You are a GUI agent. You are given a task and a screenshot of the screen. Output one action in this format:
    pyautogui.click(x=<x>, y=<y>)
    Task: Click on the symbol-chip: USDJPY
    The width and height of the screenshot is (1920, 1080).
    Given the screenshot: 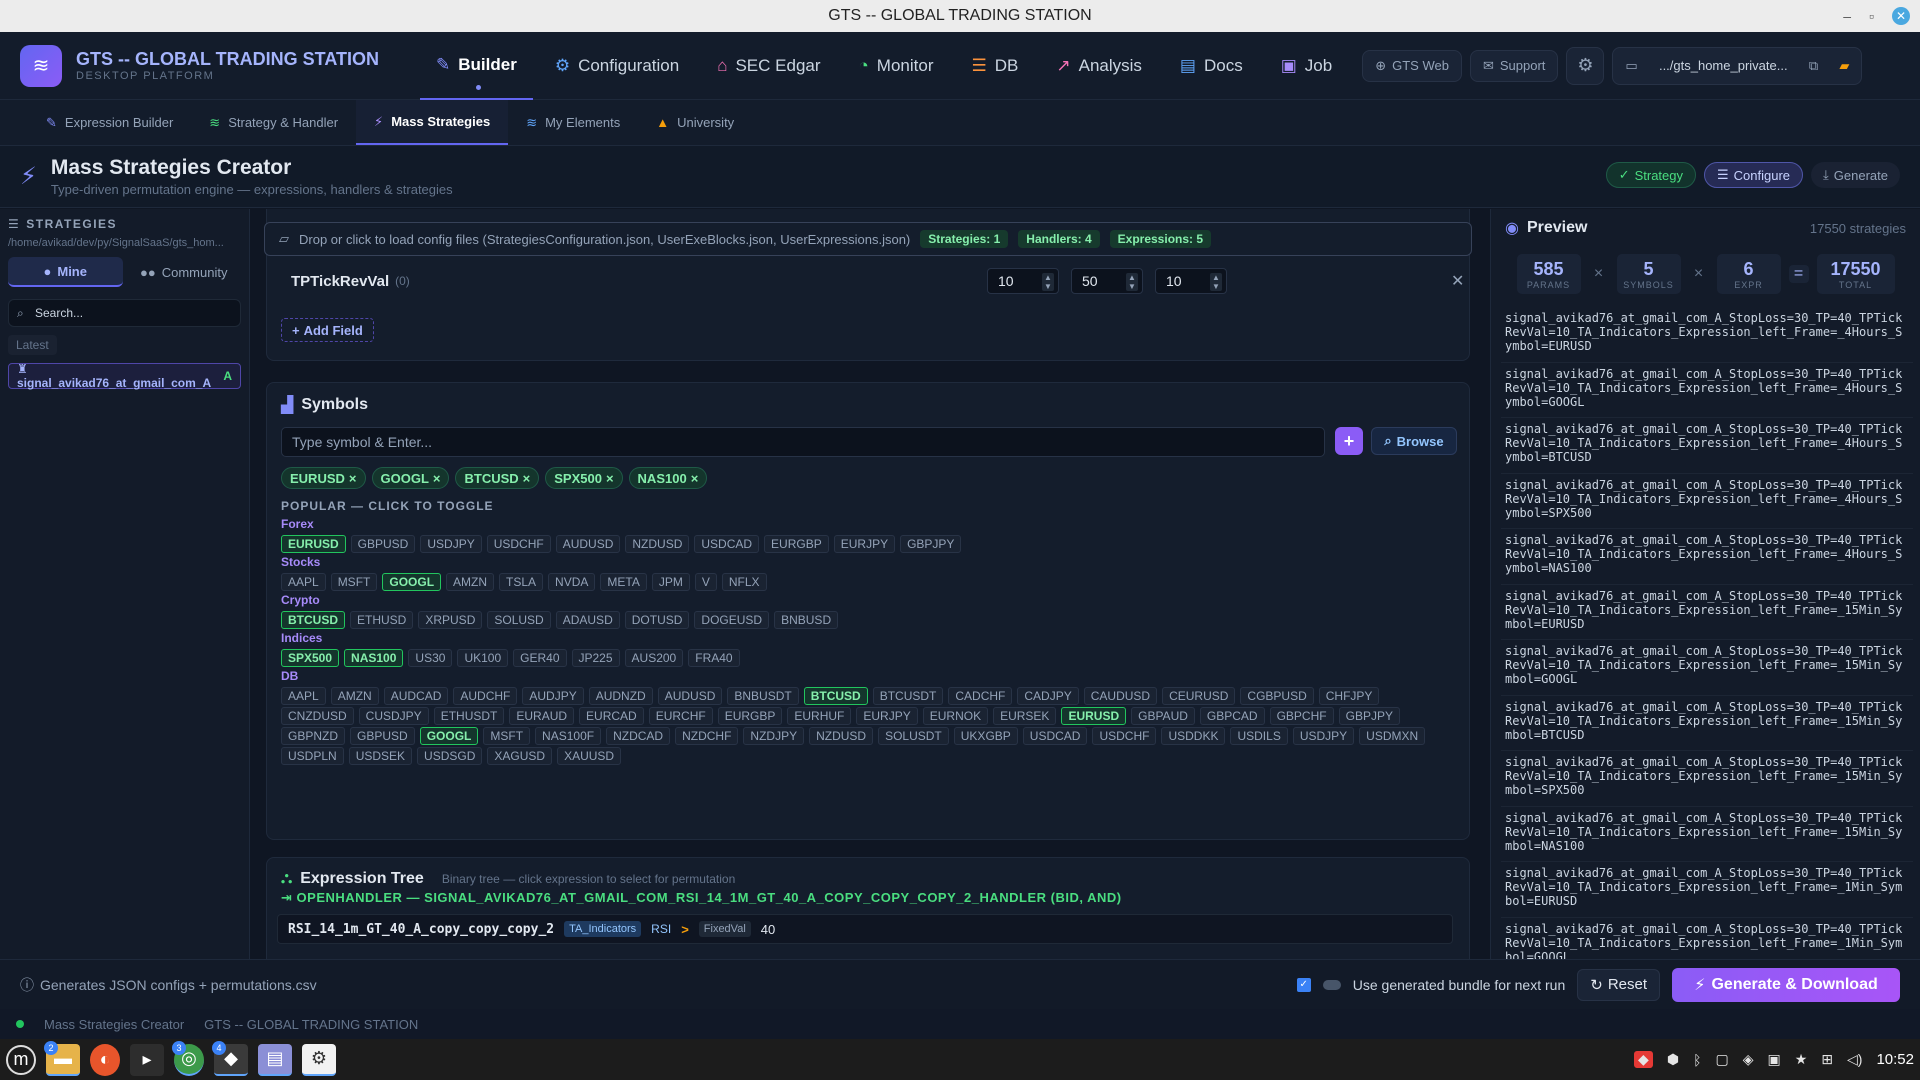 What is the action you would take?
    pyautogui.click(x=451, y=544)
    